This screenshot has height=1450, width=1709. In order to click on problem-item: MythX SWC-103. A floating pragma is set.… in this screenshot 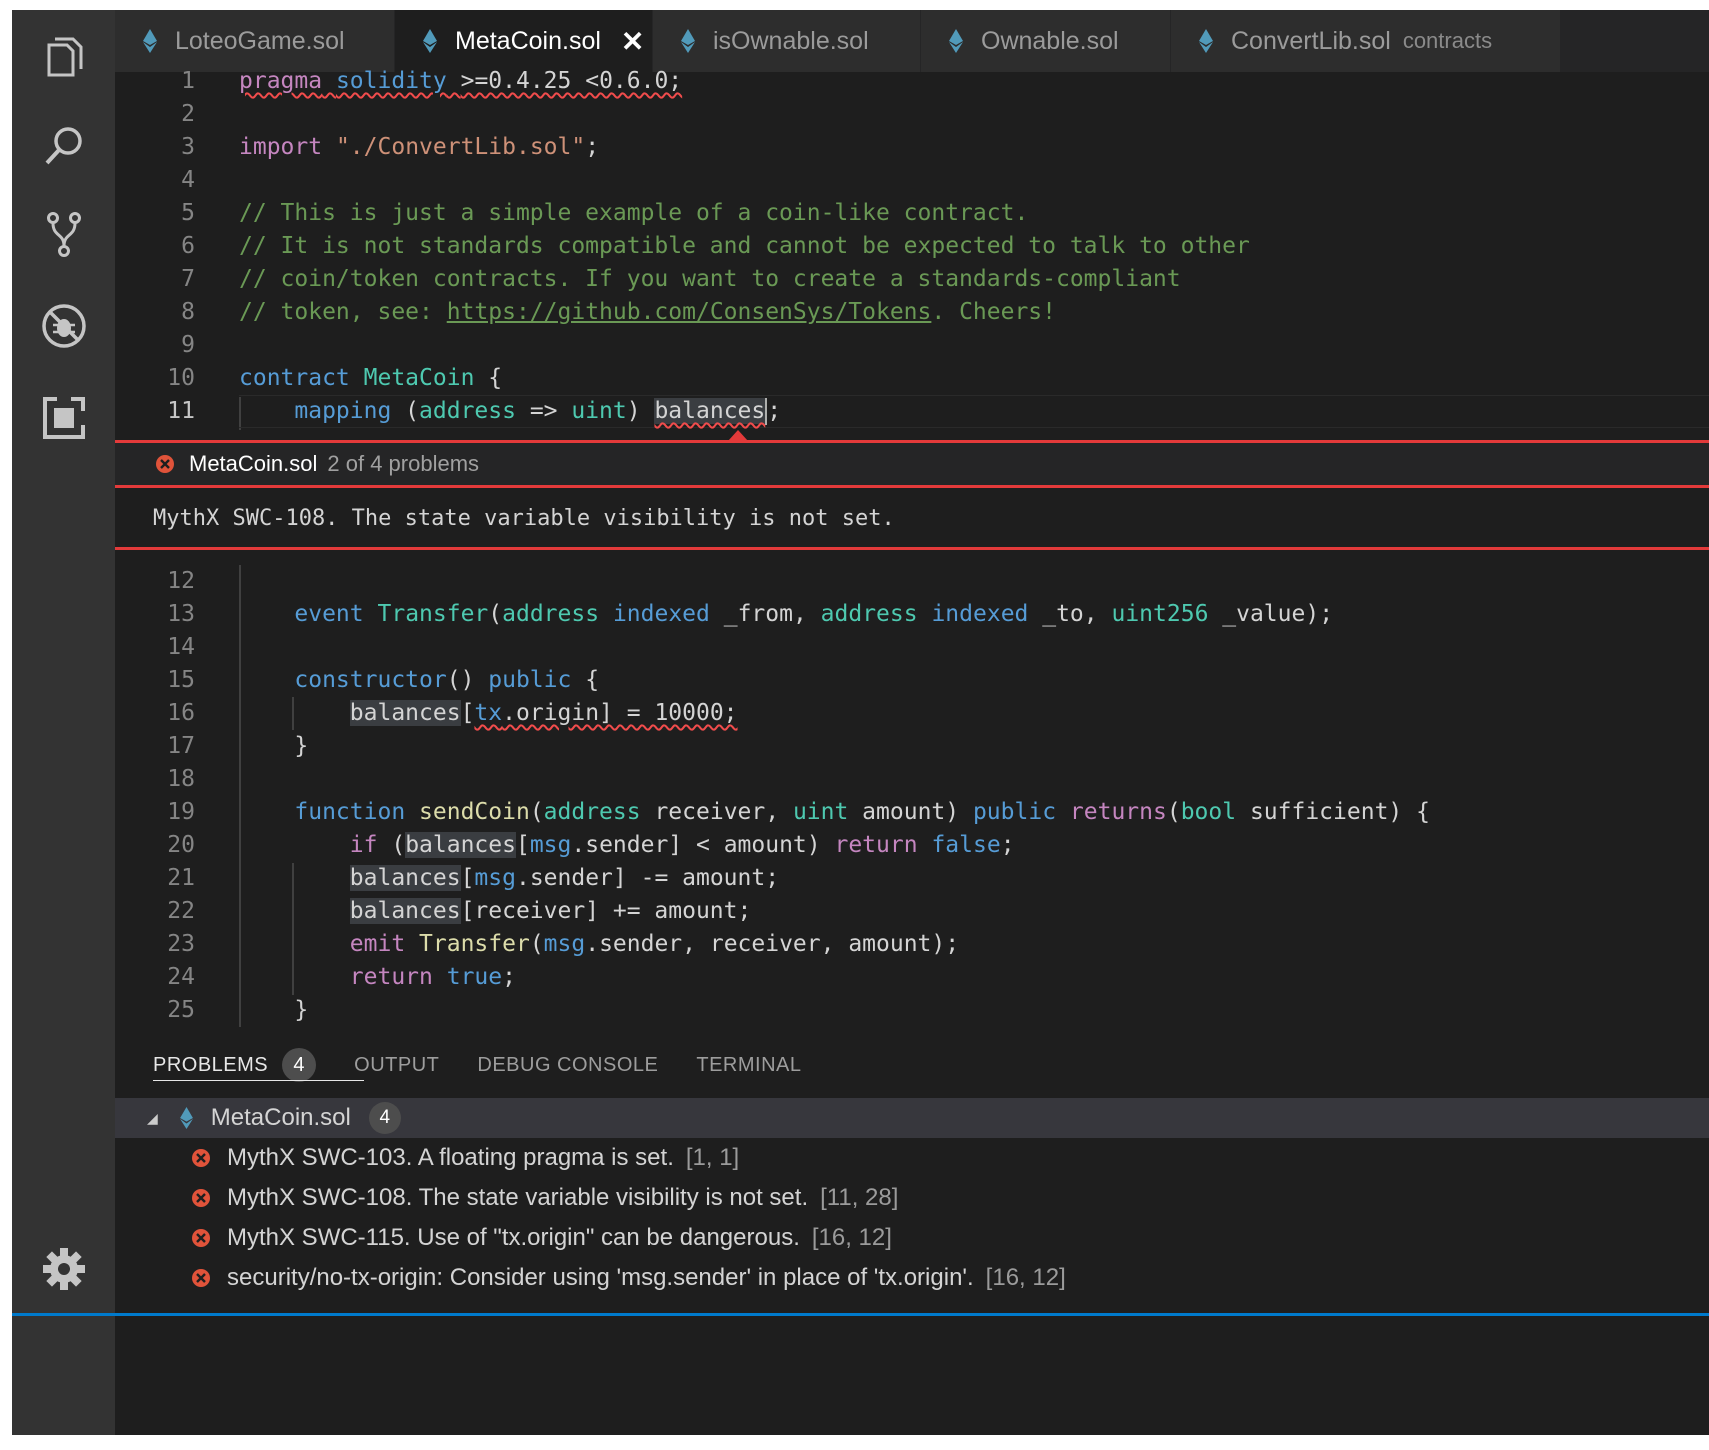, I will do `click(912, 1158)`.